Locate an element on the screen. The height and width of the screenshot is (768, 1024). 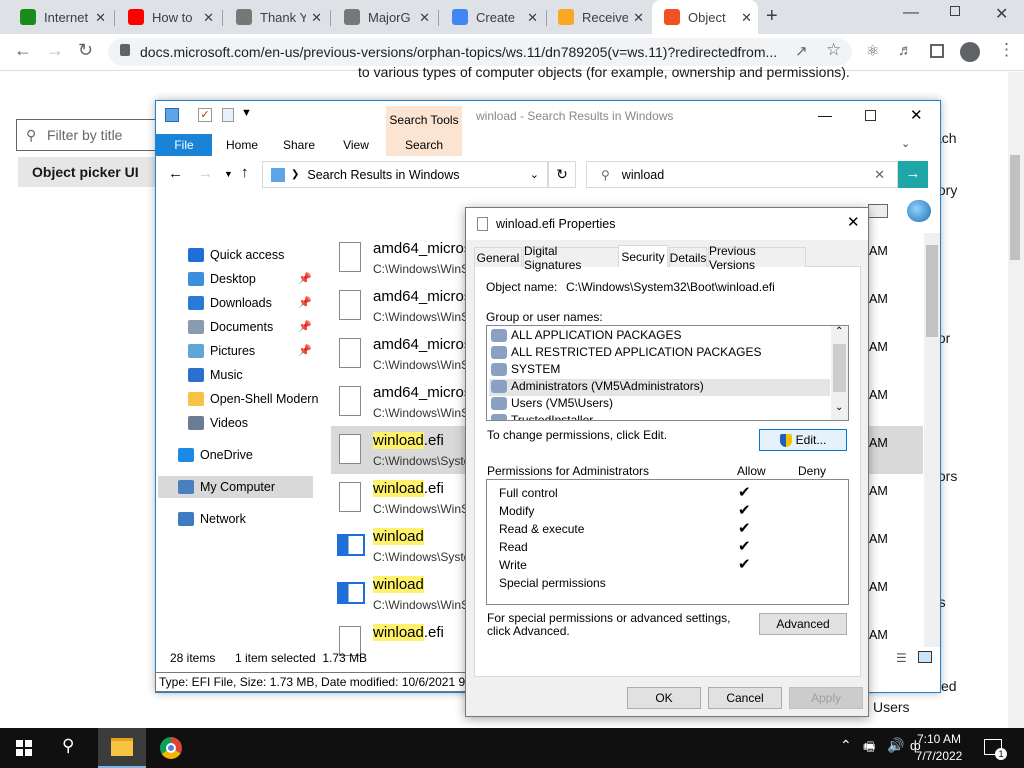
search-icon: ⚲ is located at coordinates (68, 746).